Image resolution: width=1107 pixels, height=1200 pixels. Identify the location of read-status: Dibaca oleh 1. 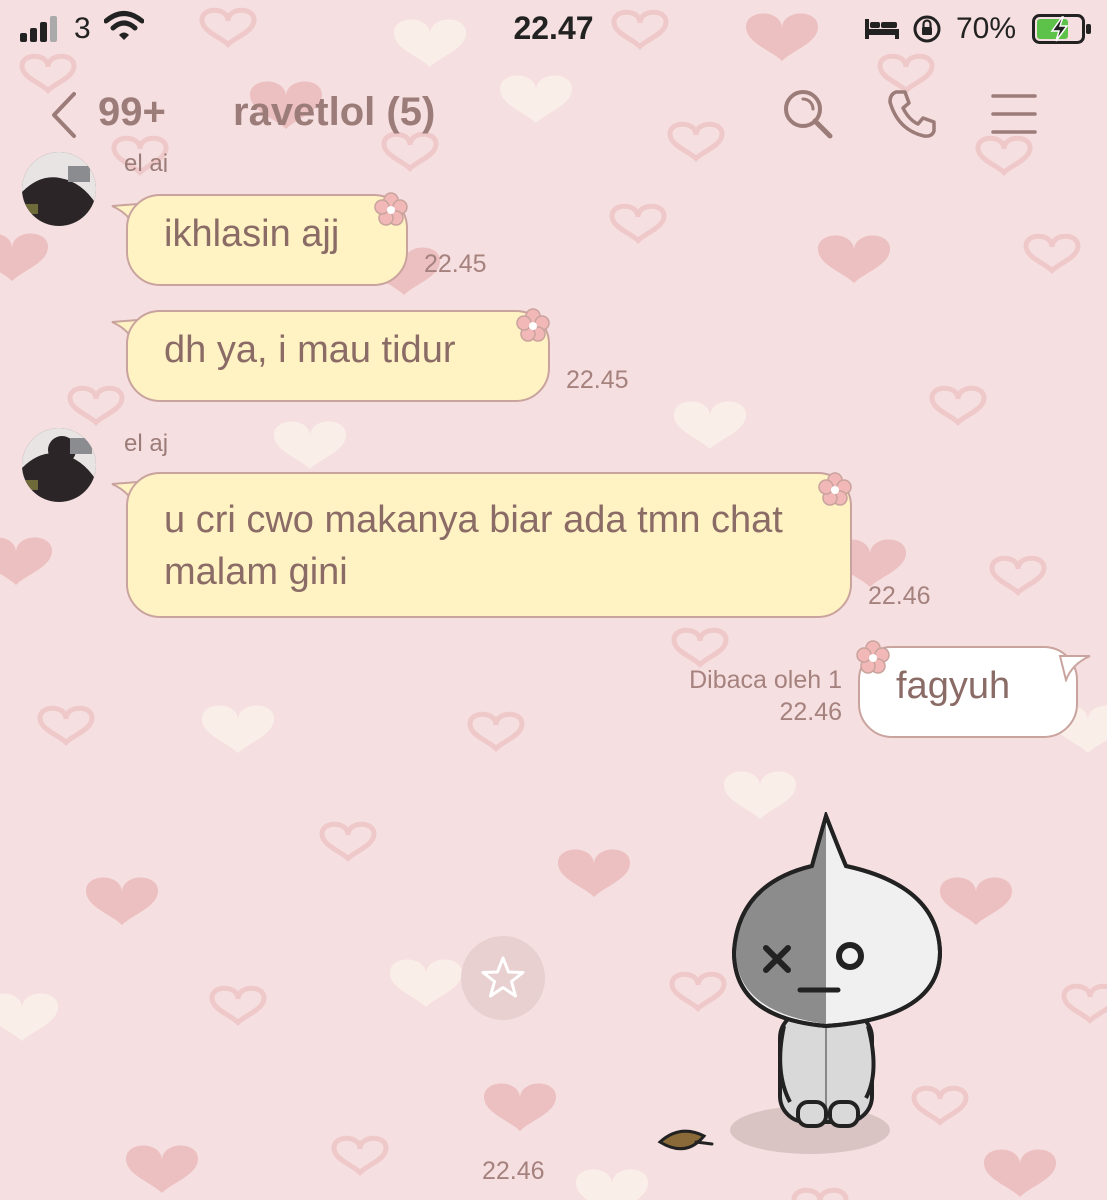
(765, 680).